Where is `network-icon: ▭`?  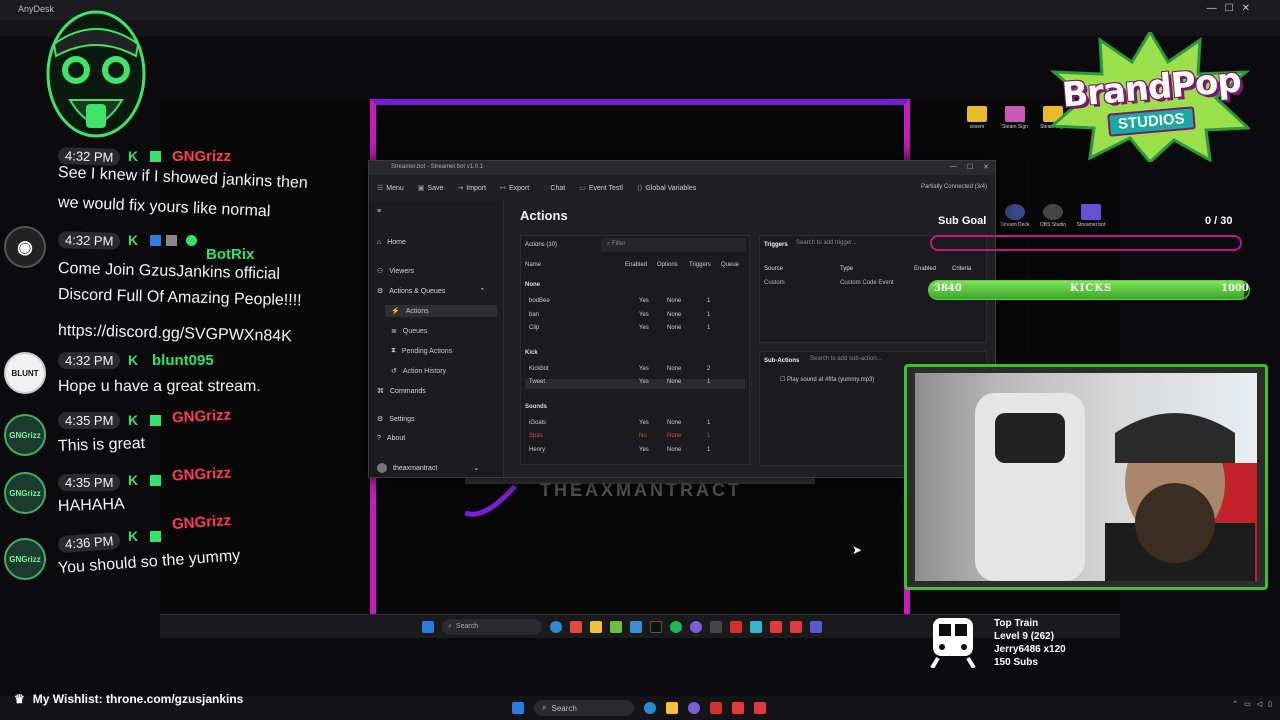 network-icon: ▭ is located at coordinates (1247, 704).